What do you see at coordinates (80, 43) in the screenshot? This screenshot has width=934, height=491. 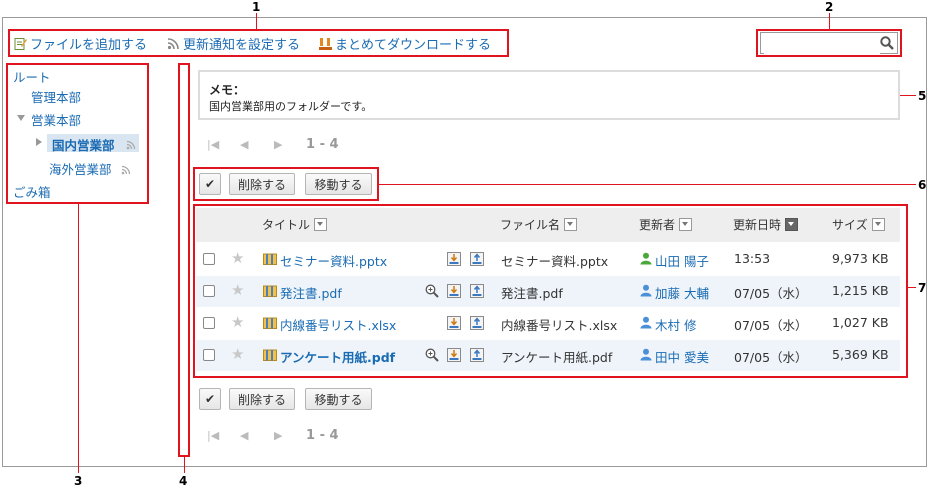 I see `add-file-link: ファイルを追加する` at bounding box center [80, 43].